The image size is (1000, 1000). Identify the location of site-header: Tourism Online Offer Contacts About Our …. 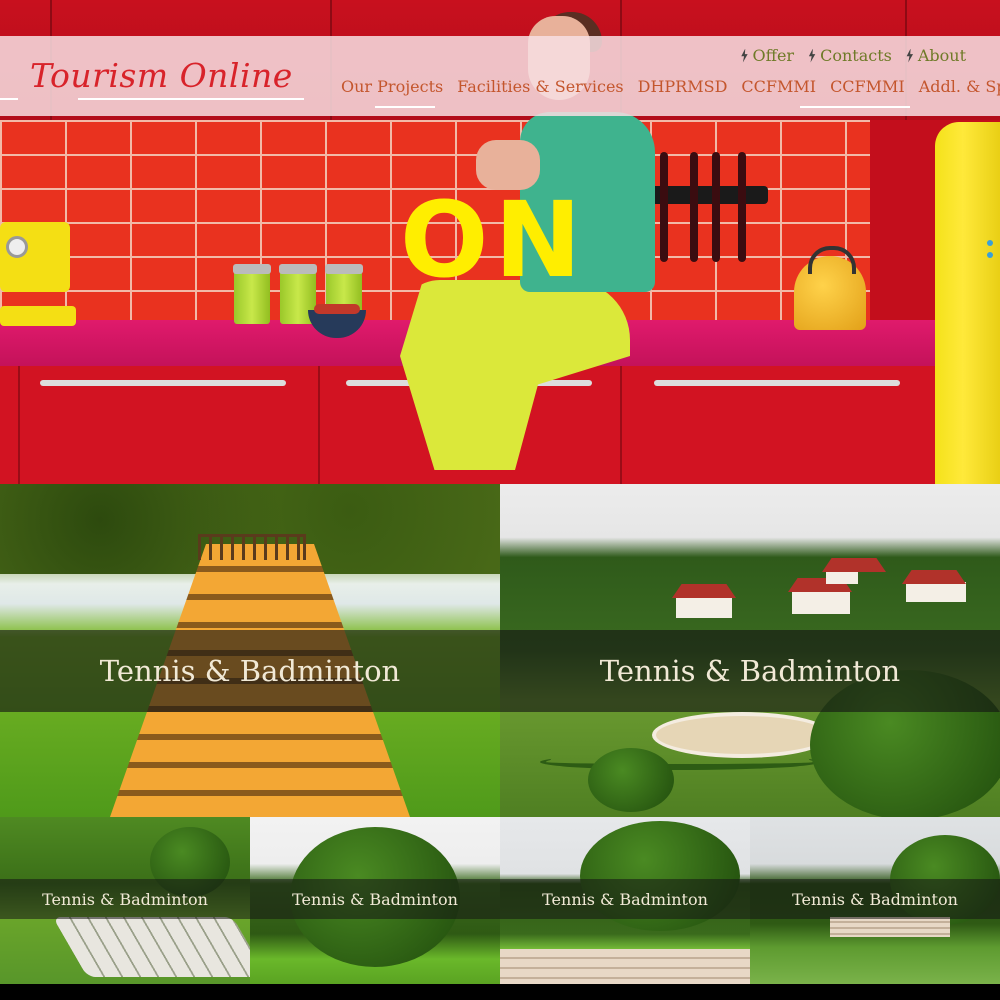
(500, 76).